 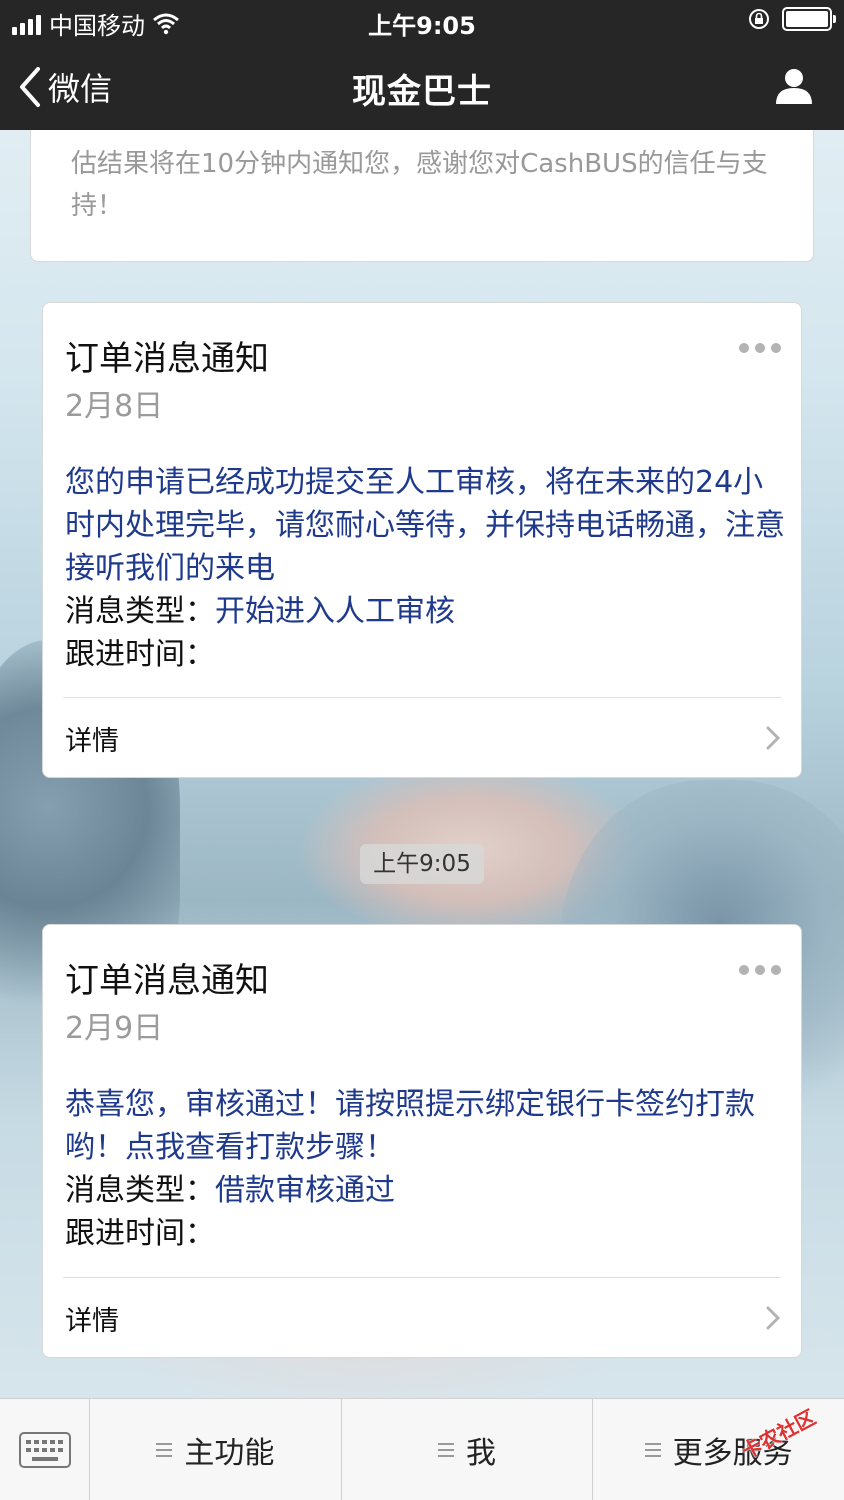 What do you see at coordinates (809, 19) in the screenshot?
I see `battery-icon` at bounding box center [809, 19].